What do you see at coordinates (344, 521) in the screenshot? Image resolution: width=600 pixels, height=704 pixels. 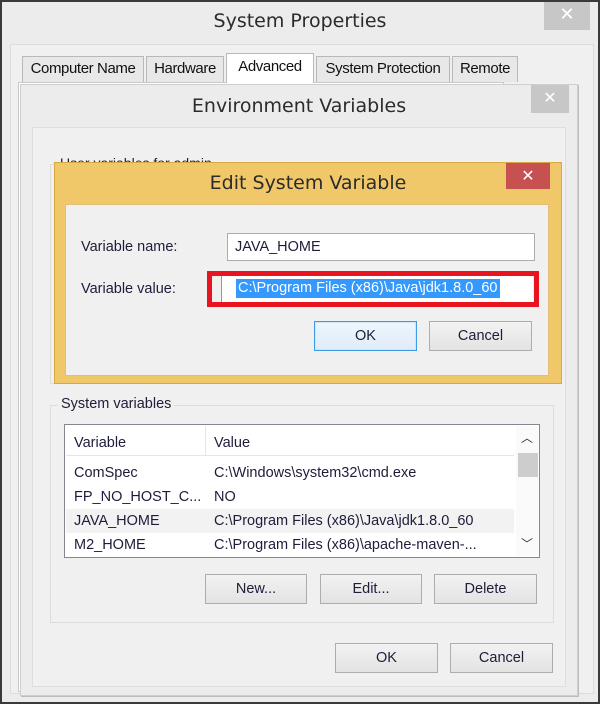 I see `value-cell: C:\Program Files (x86)\Java\jdk1.8.0_60` at bounding box center [344, 521].